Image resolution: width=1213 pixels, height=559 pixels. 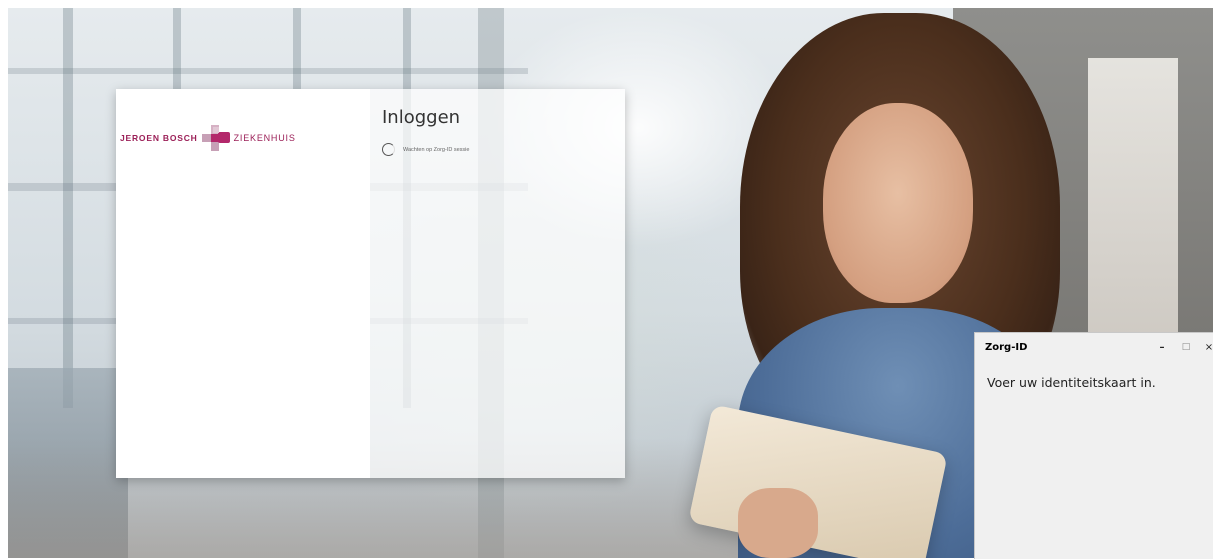 I want to click on minimize-button: –, so click(x=1162, y=347).